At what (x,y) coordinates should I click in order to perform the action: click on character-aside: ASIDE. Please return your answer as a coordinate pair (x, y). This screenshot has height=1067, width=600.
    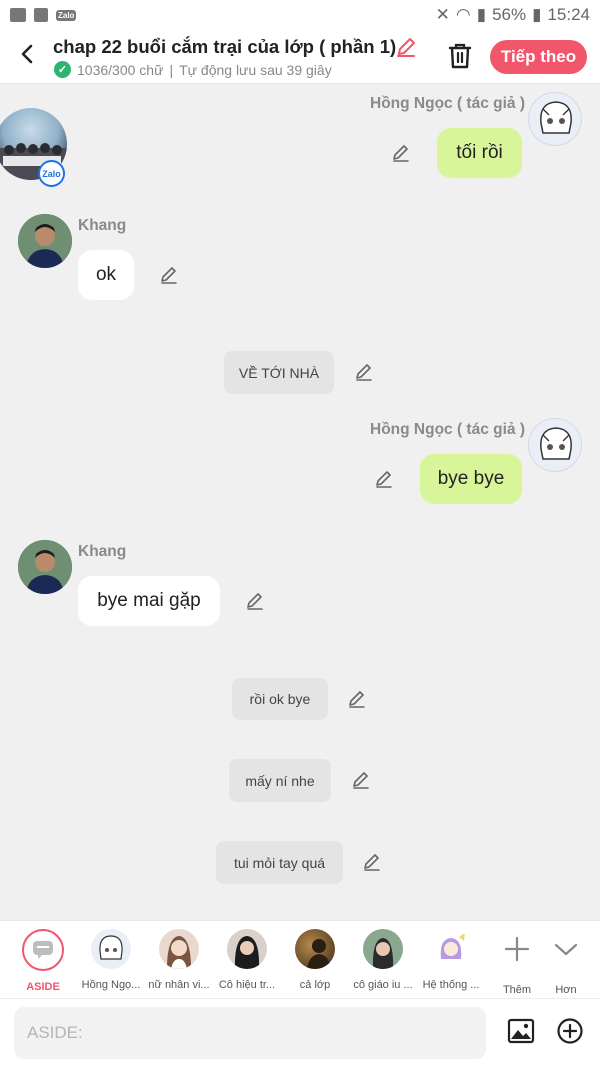
    Looking at the image, I should click on (43, 961).